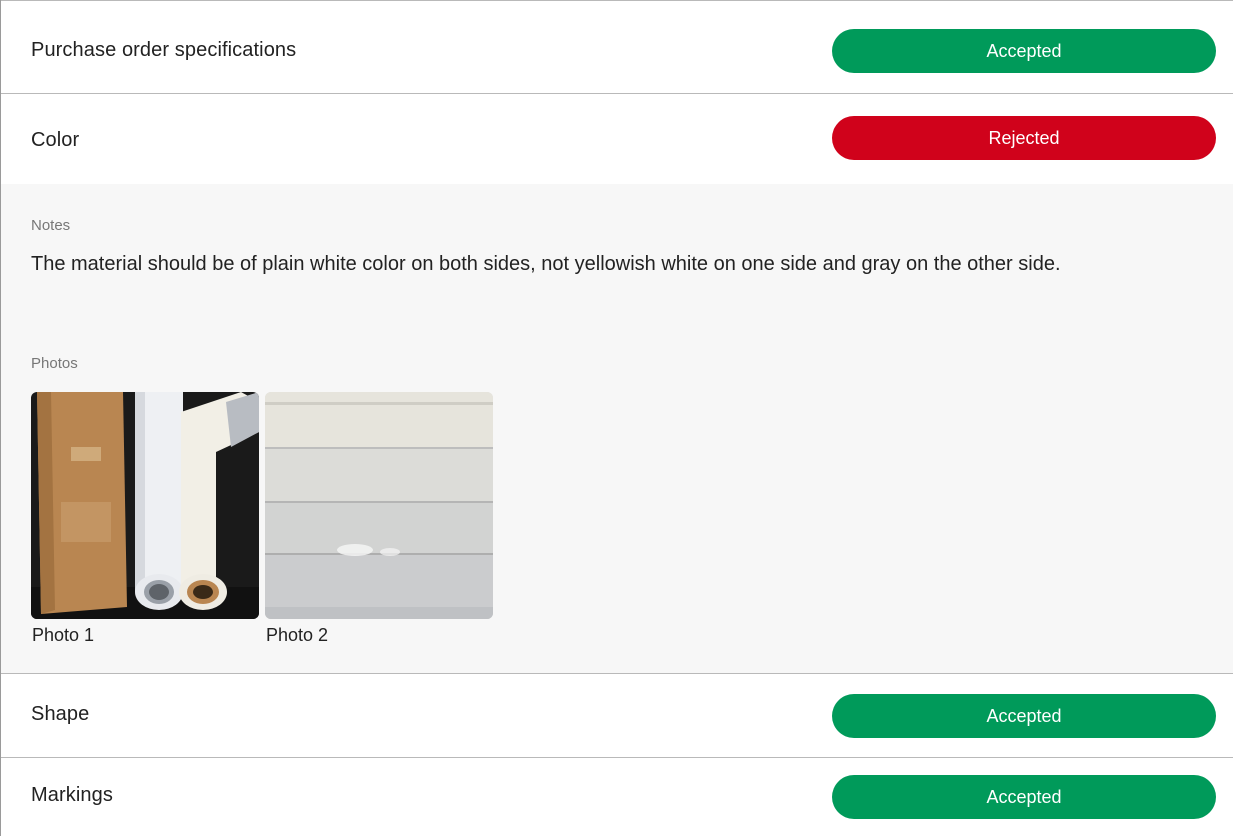  Describe the element at coordinates (63, 635) in the screenshot. I see `photo-caption: Photo 1` at that location.